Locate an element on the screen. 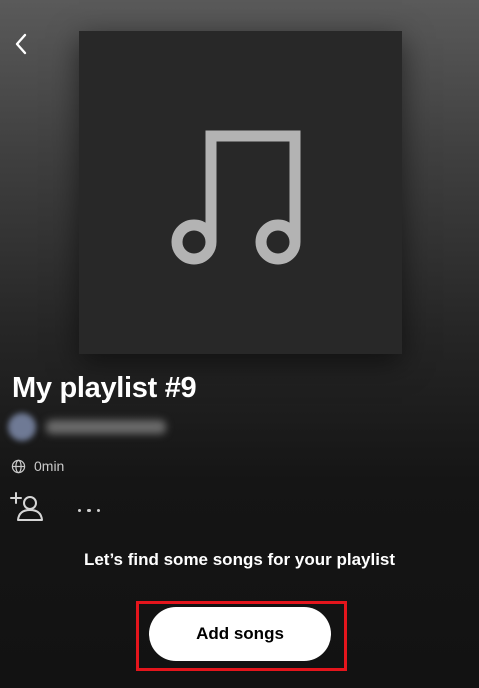 This screenshot has width=479, height=688. back-button is located at coordinates (21, 44).